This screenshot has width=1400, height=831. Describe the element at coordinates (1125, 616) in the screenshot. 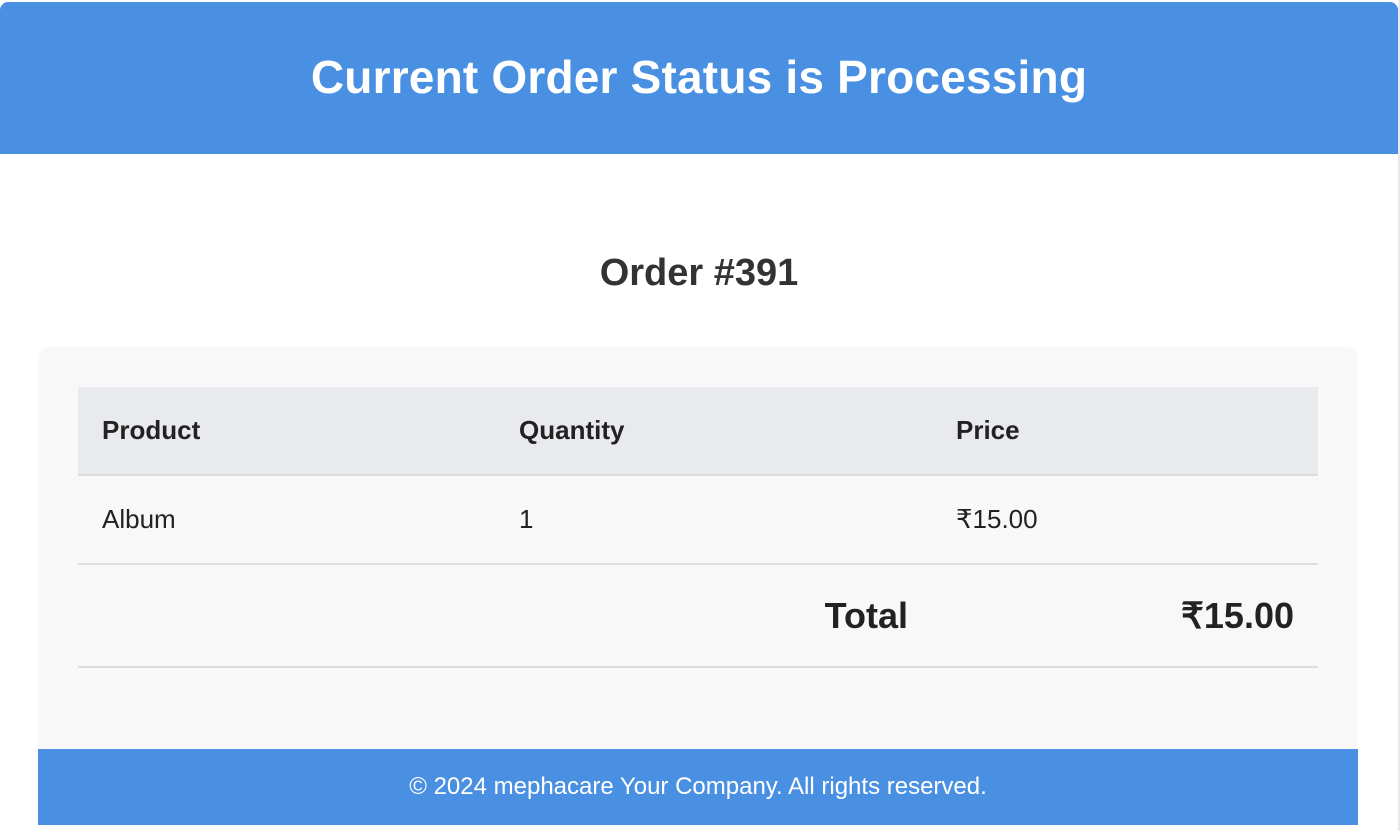

I see `total-value: ₹15.00` at that location.